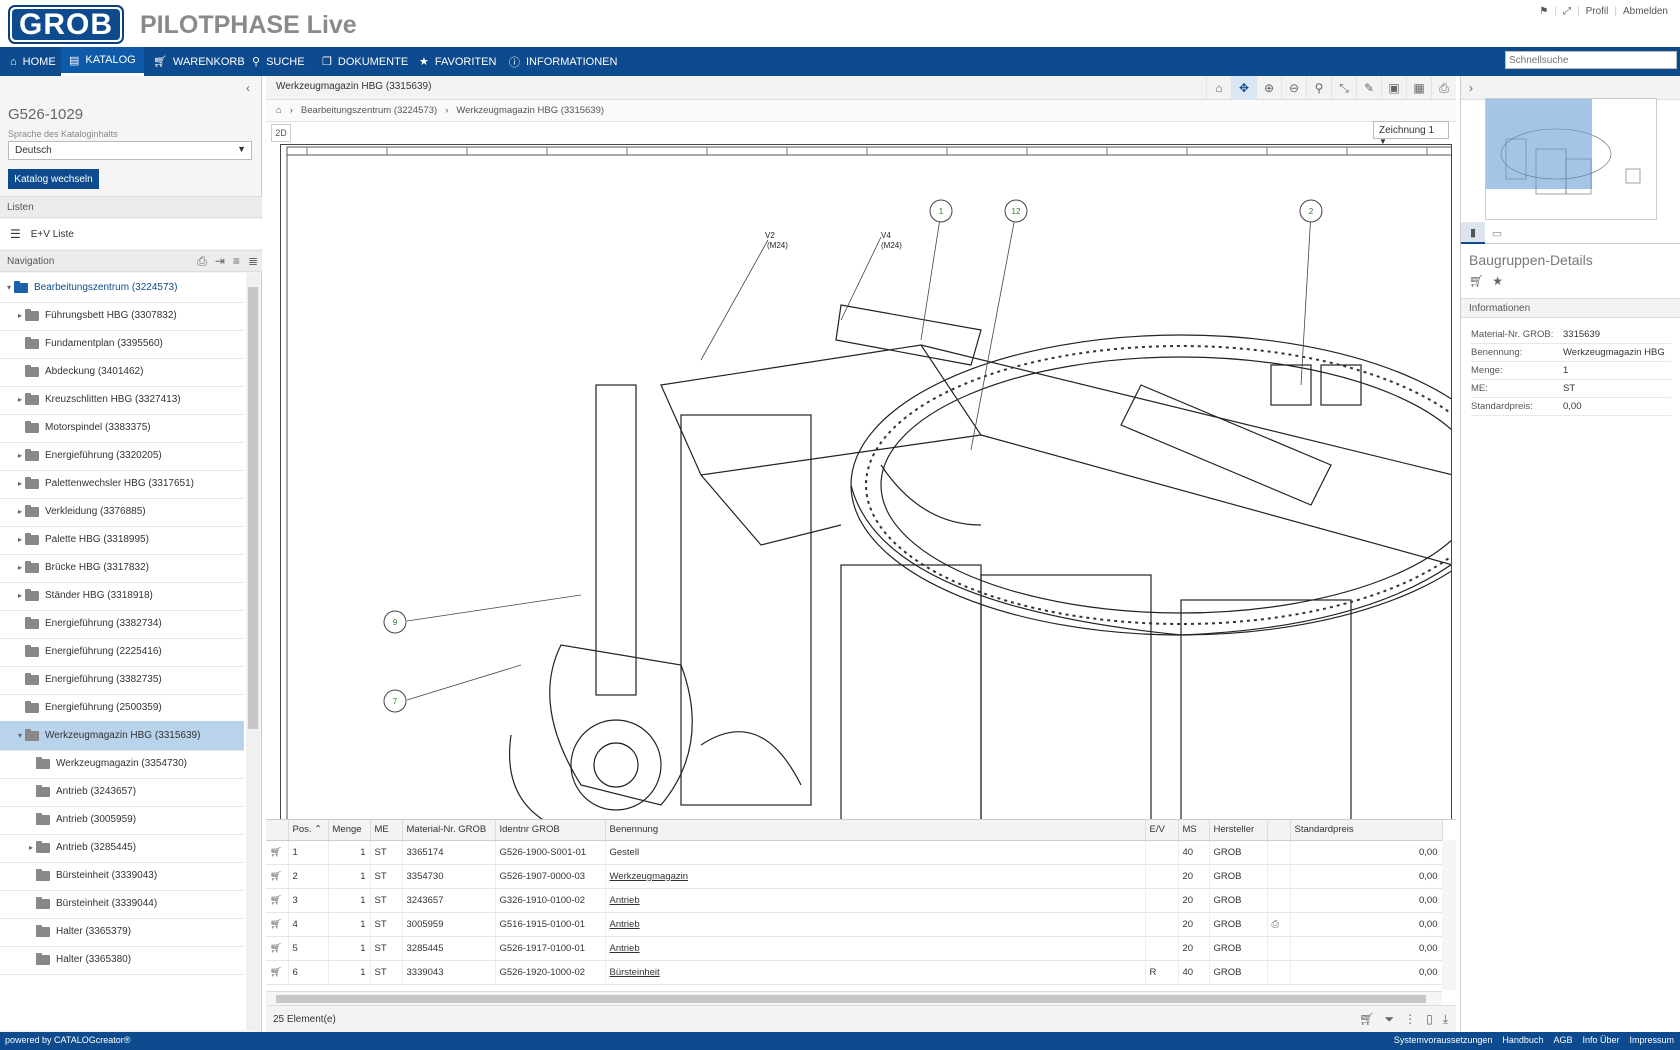  What do you see at coordinates (122, 904) in the screenshot?
I see `tree-item: Bürsteinheit (3339044)` at bounding box center [122, 904].